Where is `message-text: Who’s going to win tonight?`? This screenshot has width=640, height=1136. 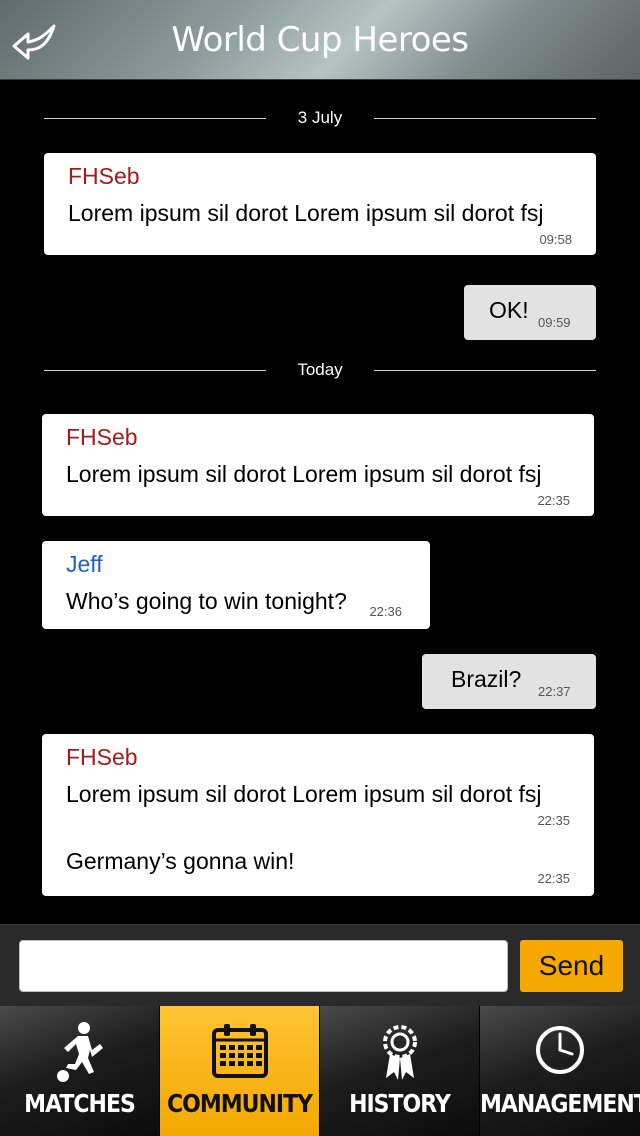 message-text: Who’s going to win tonight? is located at coordinates (206, 601).